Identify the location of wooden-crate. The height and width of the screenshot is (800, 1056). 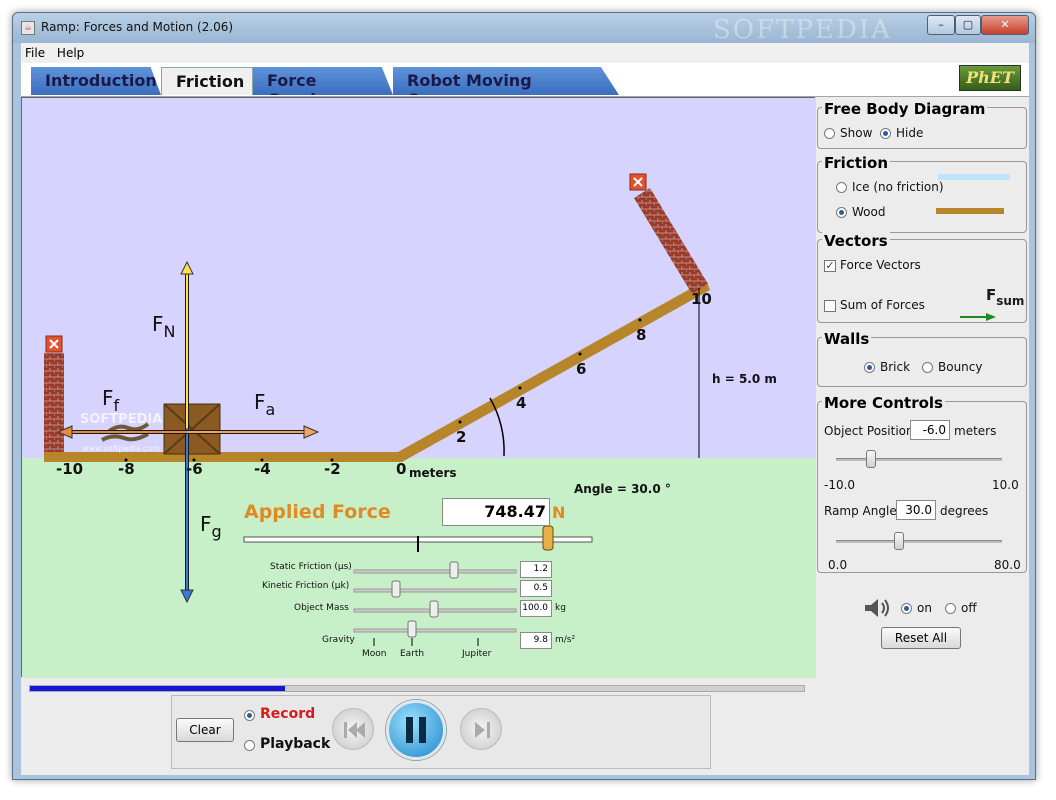
(192, 429).